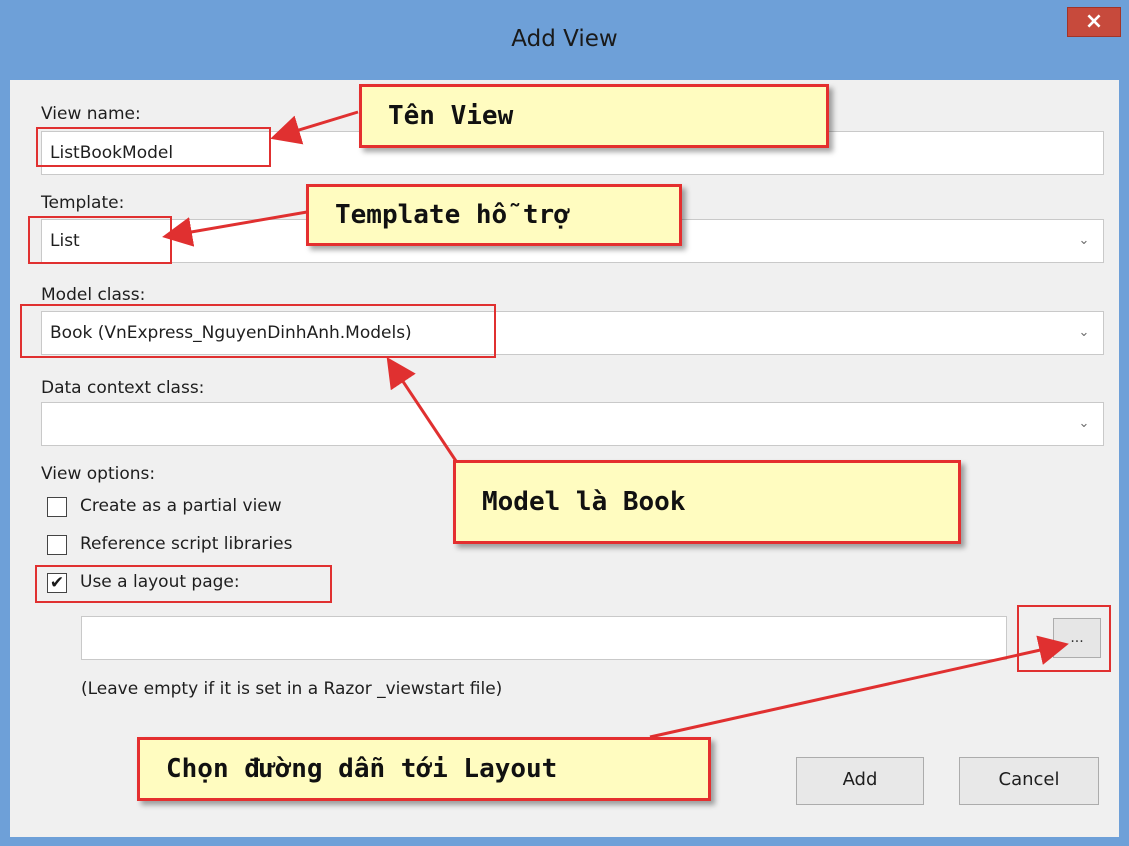 This screenshot has width=1129, height=846. What do you see at coordinates (314, 127) in the screenshot?
I see `arrow-view-name` at bounding box center [314, 127].